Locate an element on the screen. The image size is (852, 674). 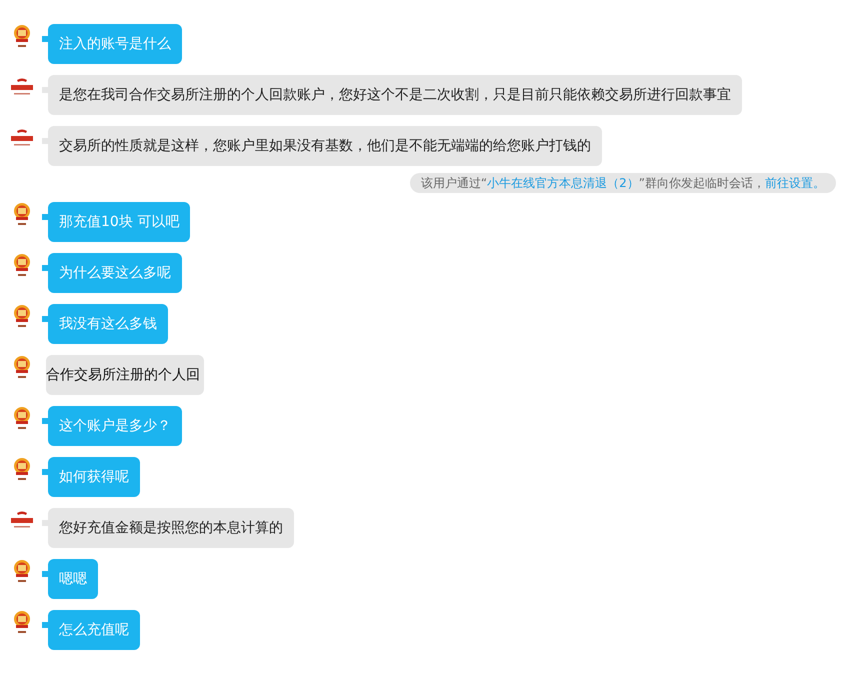
message-bubble: 怎么充值呢 is located at coordinates (94, 630).